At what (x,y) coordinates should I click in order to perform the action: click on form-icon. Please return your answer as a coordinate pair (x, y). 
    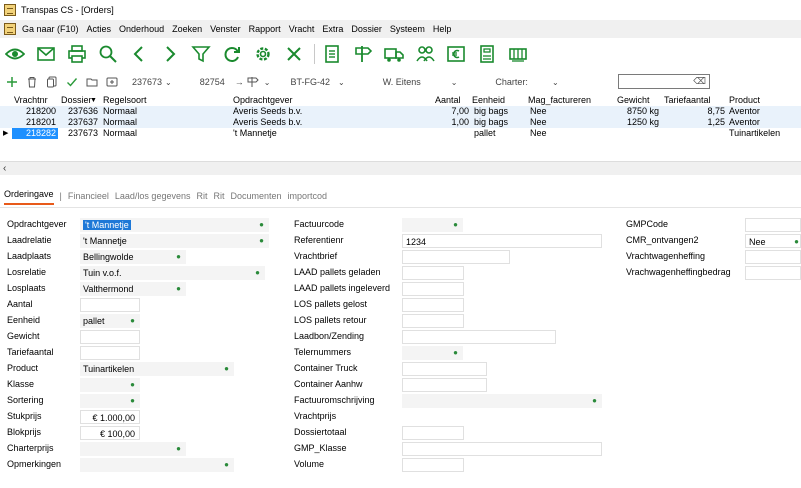
    Looking at the image, I should click on (487, 54).